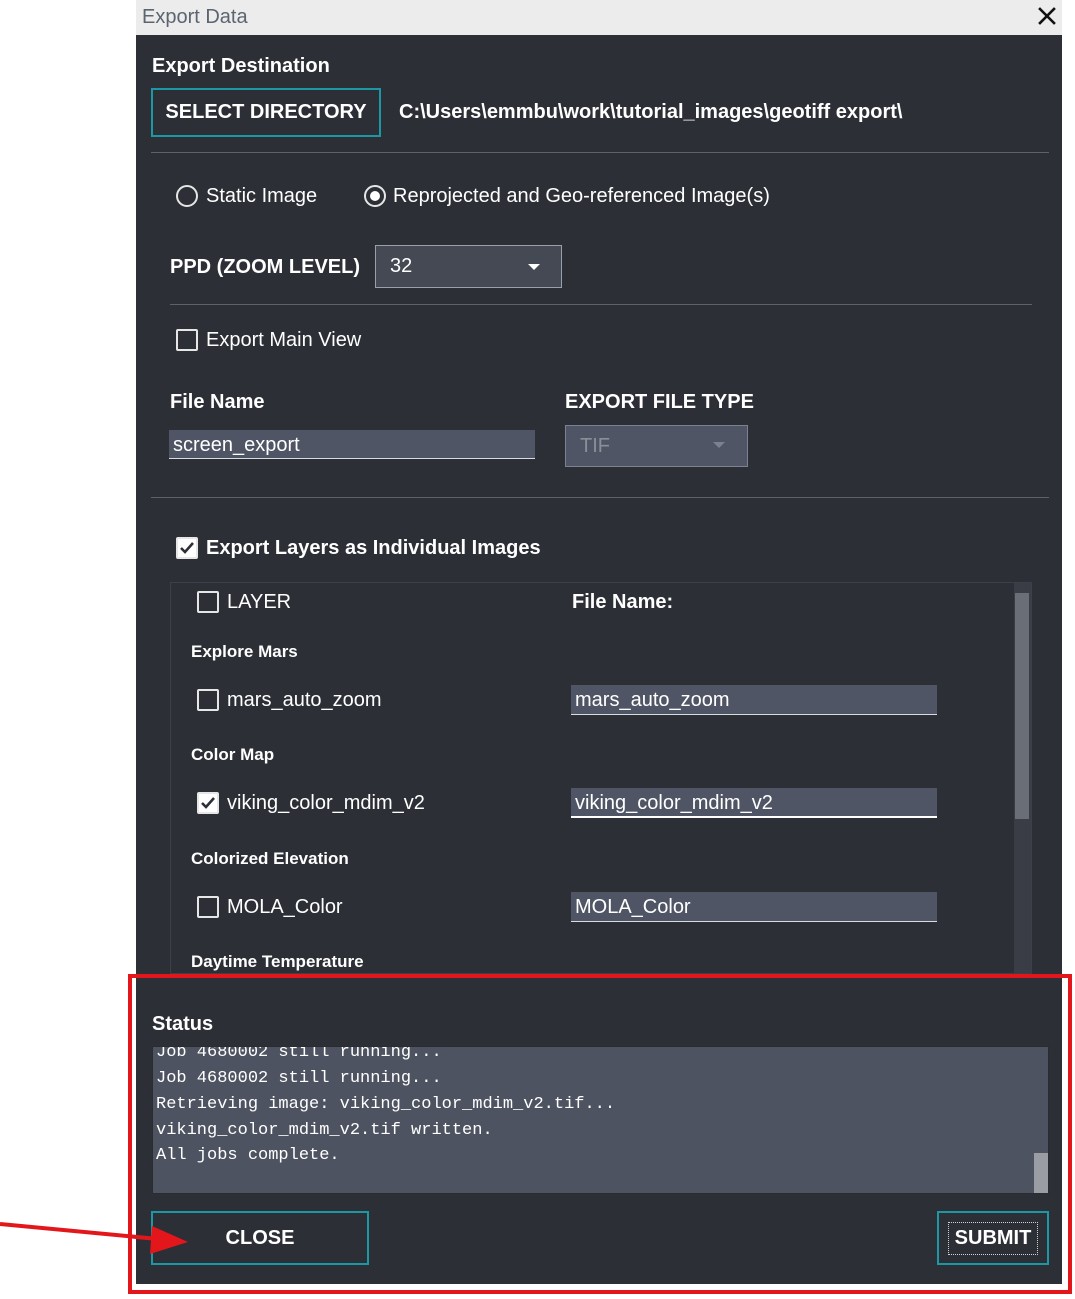  What do you see at coordinates (304, 700) in the screenshot?
I see `layer-name: mars_auto_zoom` at bounding box center [304, 700].